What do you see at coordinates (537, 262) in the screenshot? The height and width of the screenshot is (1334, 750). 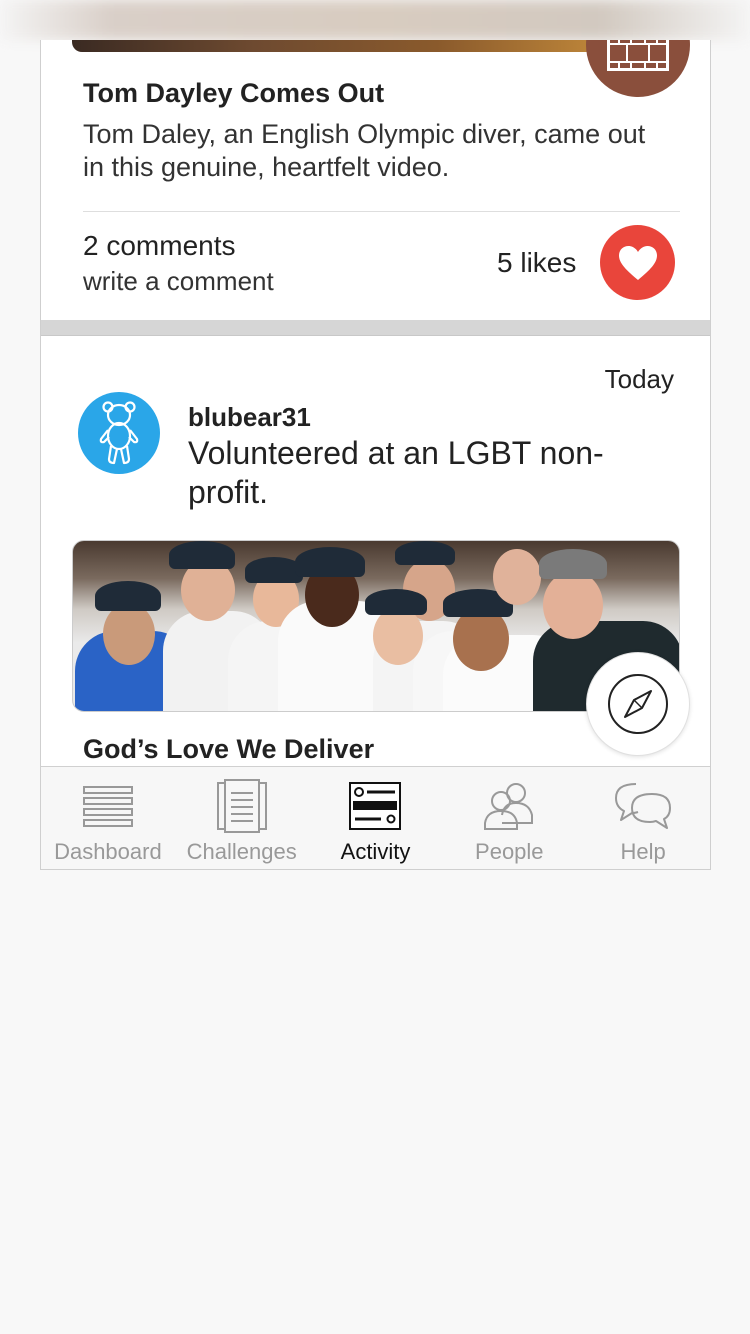 I see `likes-count: 5 likes` at bounding box center [537, 262].